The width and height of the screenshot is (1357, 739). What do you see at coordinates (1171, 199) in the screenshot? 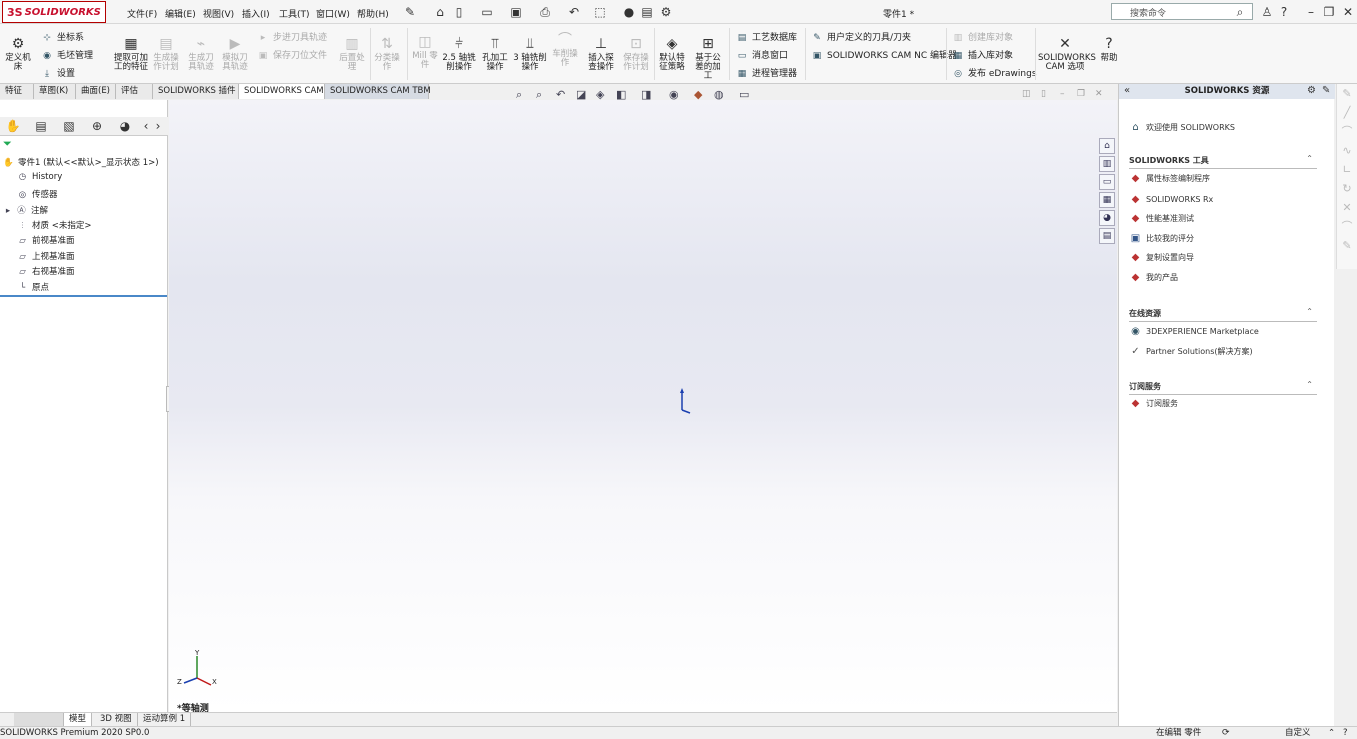
I see `tool-link-1: ◆ SOLIDWORKS Rx` at bounding box center [1171, 199].